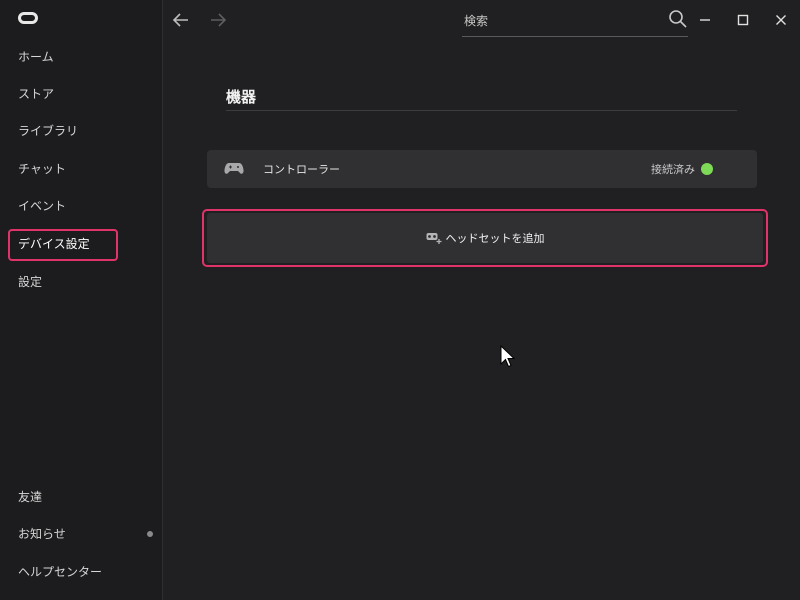 Image resolution: width=800 pixels, height=600 pixels. Describe the element at coordinates (781, 20) in the screenshot. I see `close-icon` at that location.